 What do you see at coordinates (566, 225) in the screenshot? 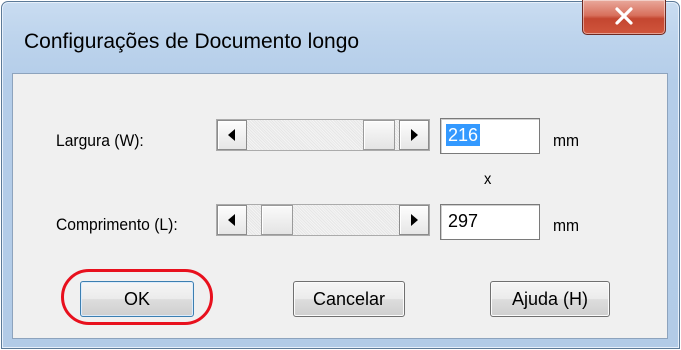
I see `length-unit: mm` at bounding box center [566, 225].